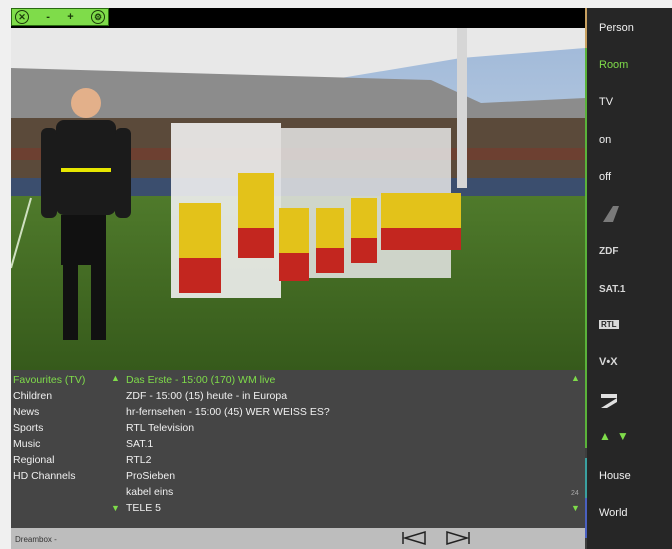  I want to click on channel-item: RTL2, so click(228, 460).